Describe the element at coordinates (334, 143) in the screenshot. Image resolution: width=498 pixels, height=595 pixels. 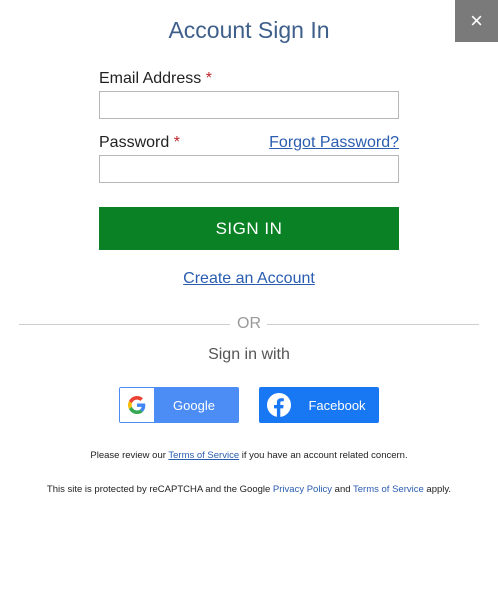
I see `forgot-password-link: Forgot Password?` at that location.